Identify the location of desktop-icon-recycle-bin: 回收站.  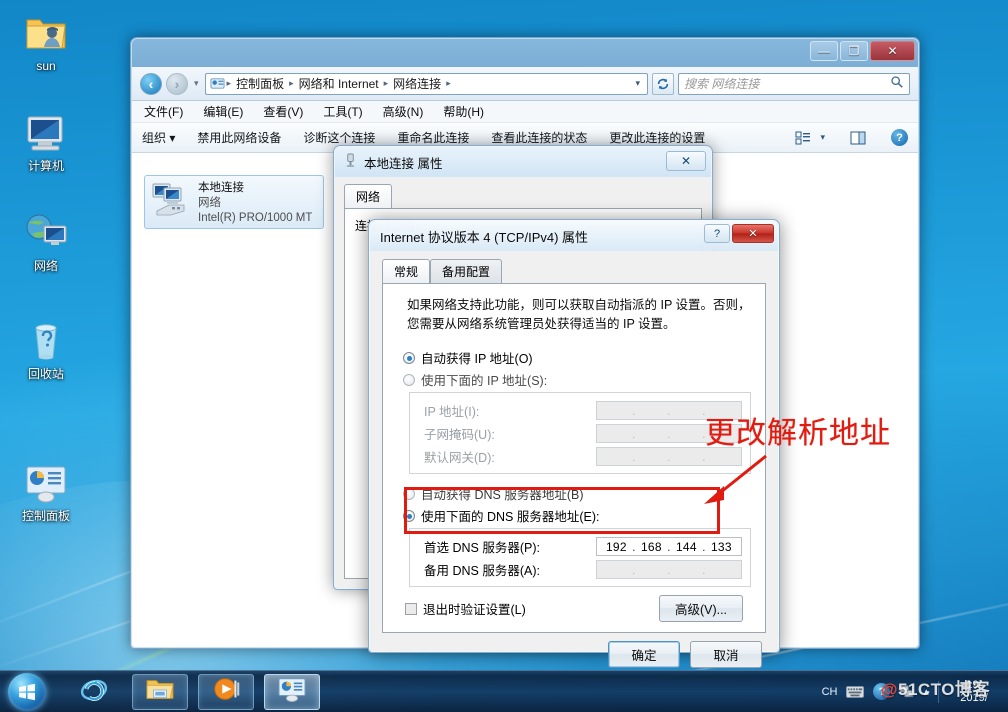
(46, 348).